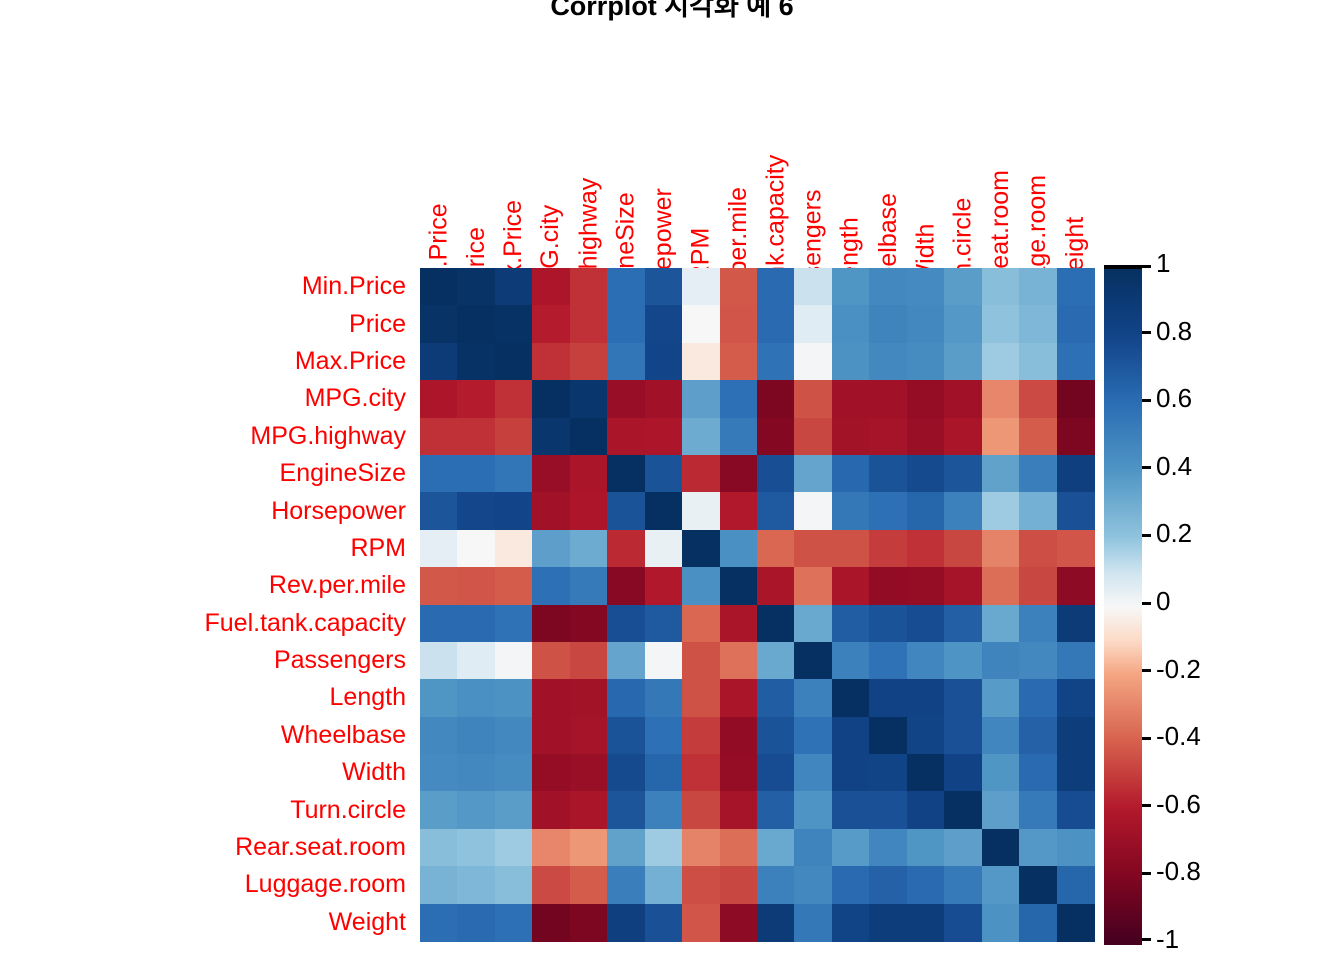 The width and height of the screenshot is (1344, 960). Describe the element at coordinates (1178, 736) in the screenshot. I see `colorbar-tick-label: -0.4` at that location.